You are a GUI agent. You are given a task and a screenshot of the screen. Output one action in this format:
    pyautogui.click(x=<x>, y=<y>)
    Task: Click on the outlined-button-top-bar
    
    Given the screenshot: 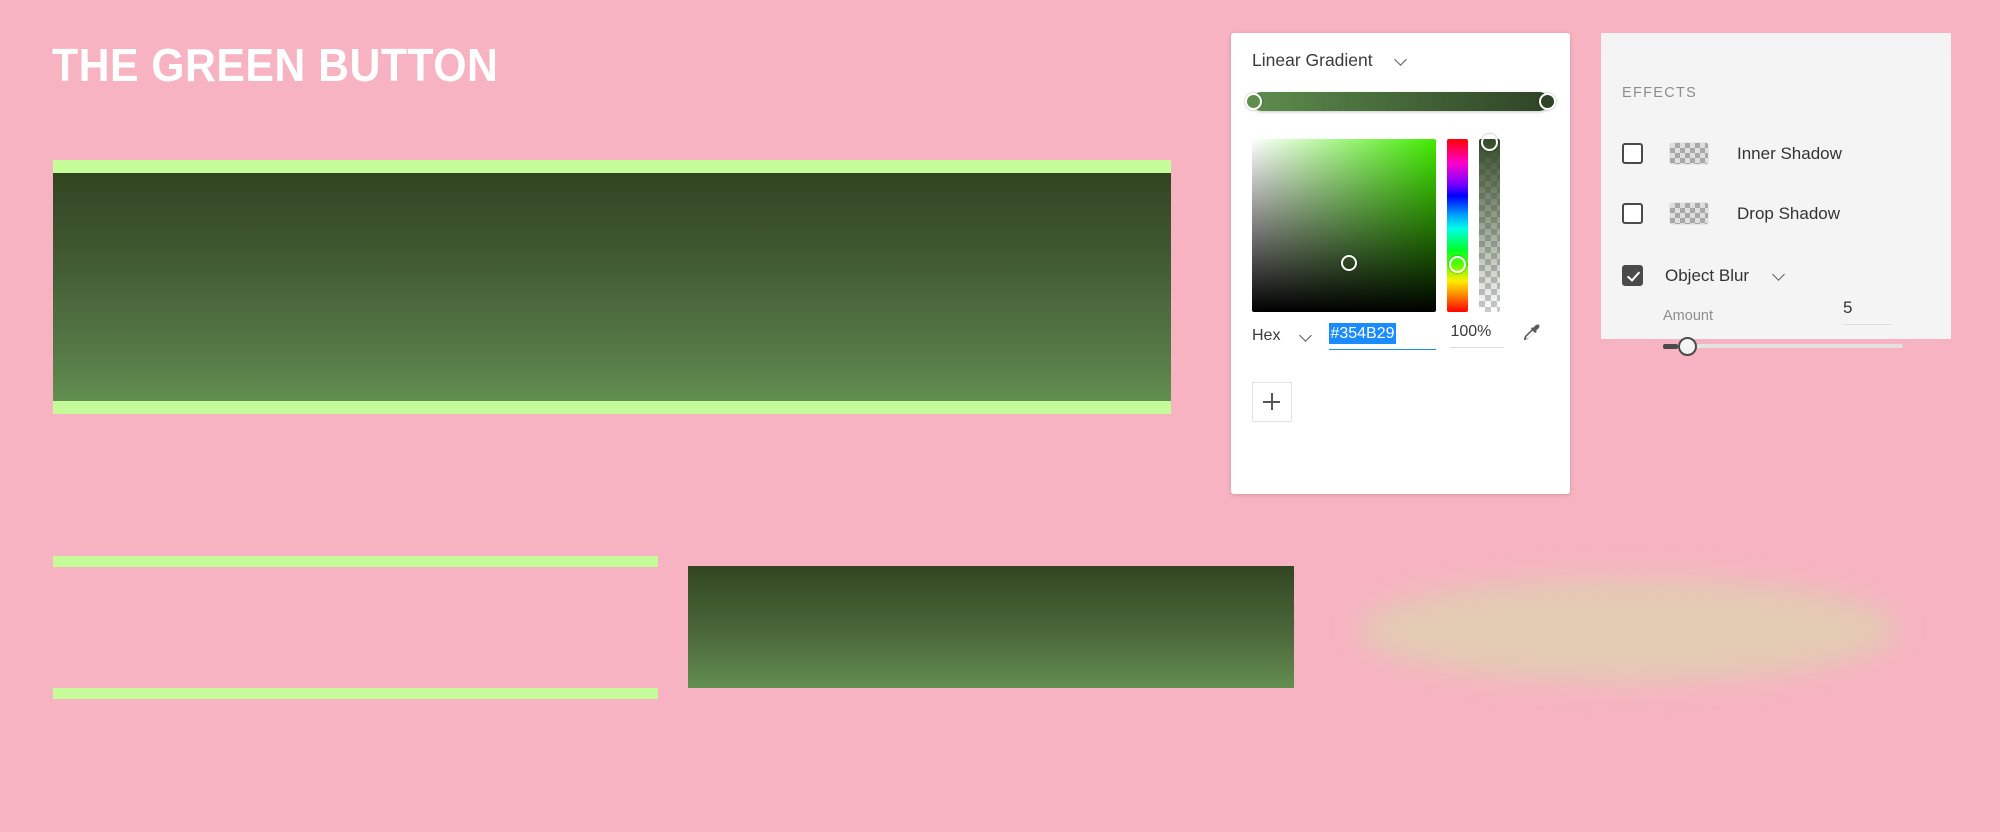 What is the action you would take?
    pyautogui.click(x=355, y=561)
    